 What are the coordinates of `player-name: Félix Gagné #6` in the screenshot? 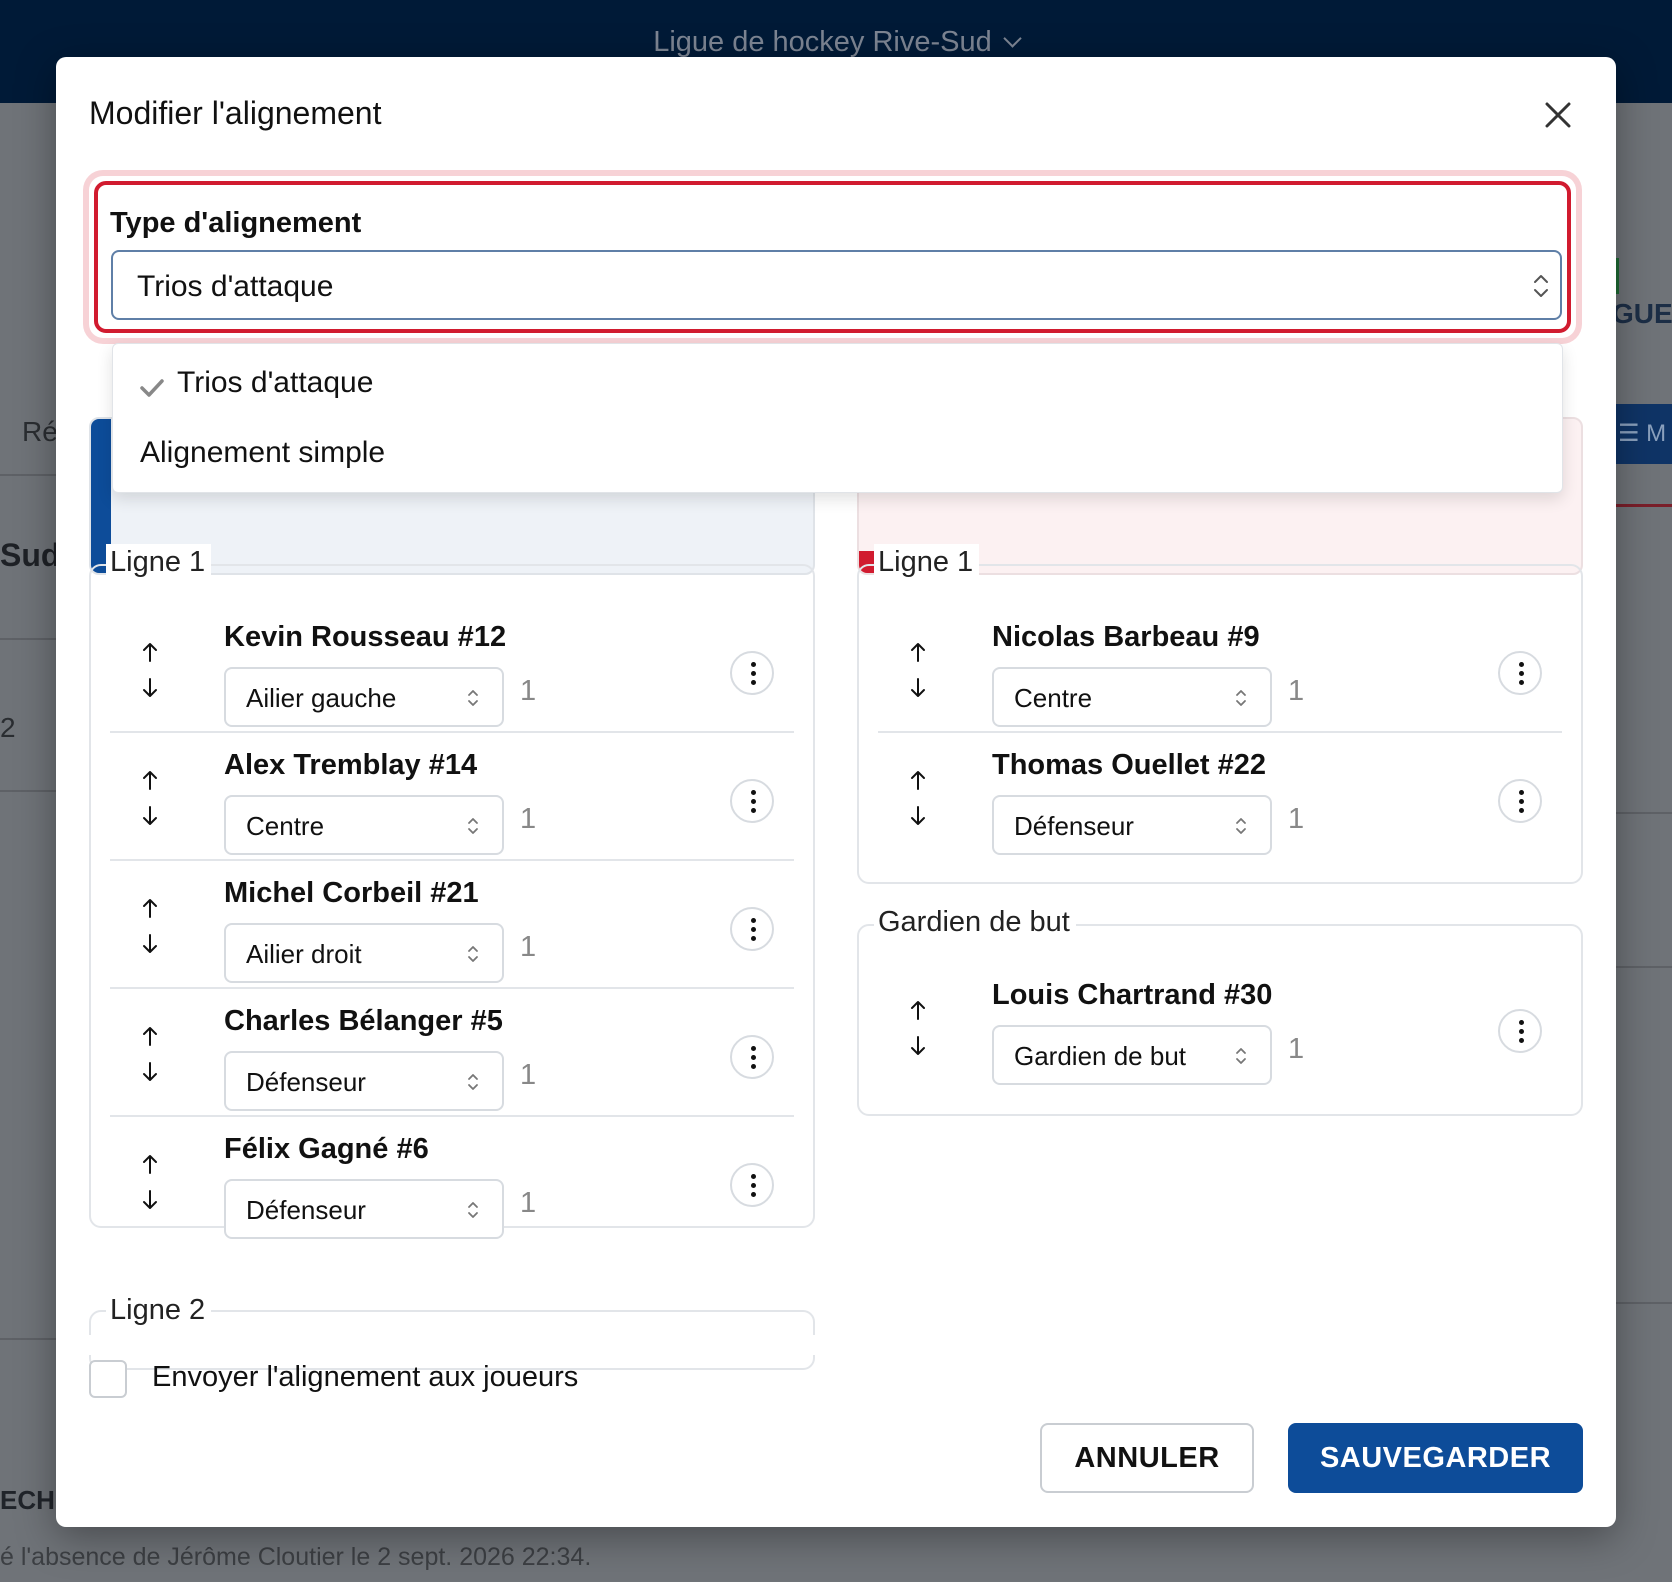 It's located at (326, 1149).